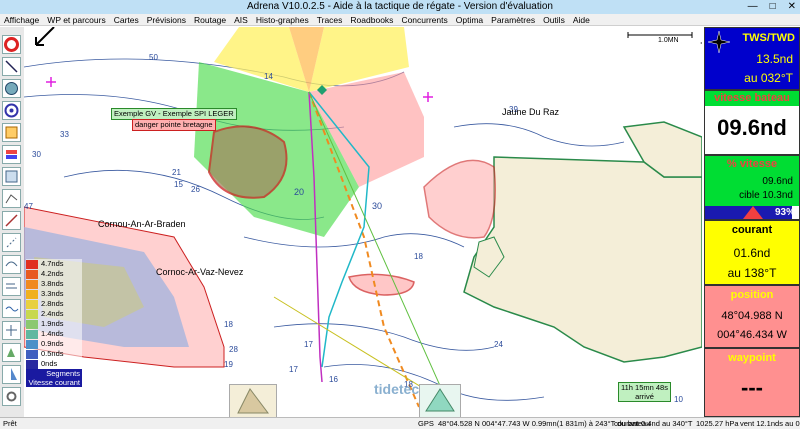 The image size is (800, 429). I want to click on legend-speed: 2.4nds, so click(52, 313).